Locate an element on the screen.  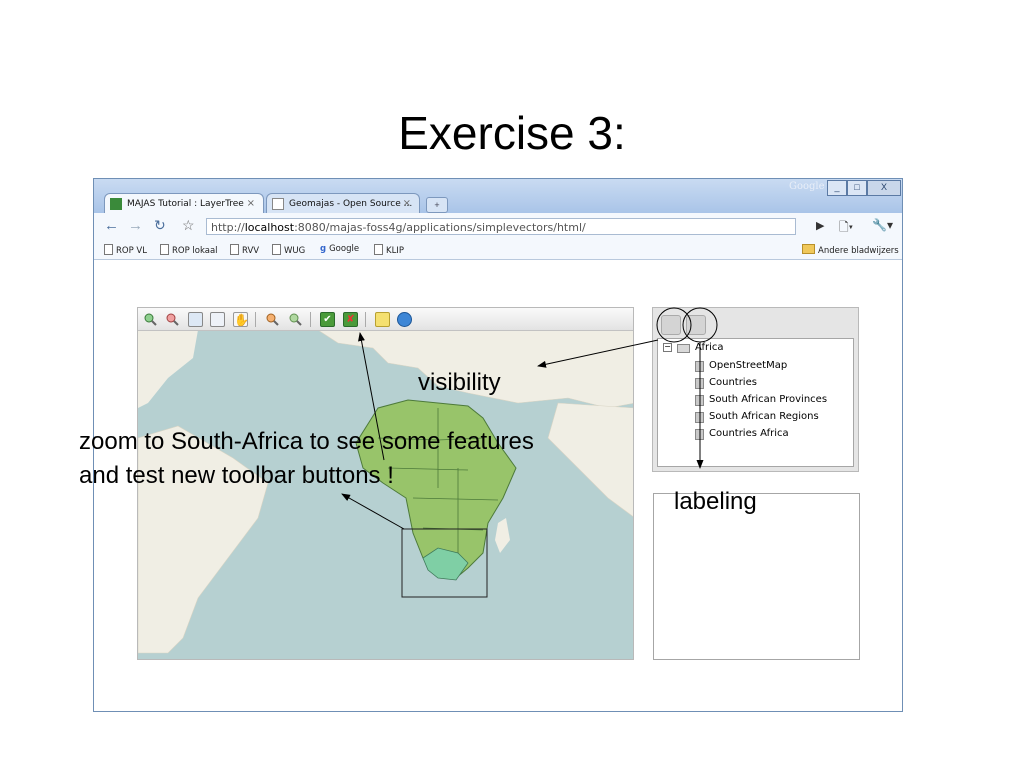
annotation-arrows is located at coordinates (529, 418).